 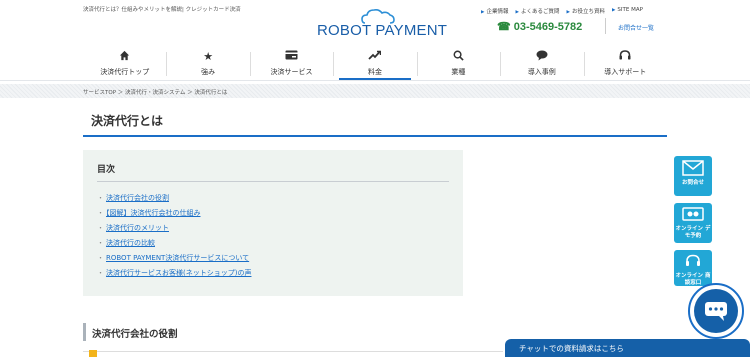 I want to click on list-item: 決済代行の比較, so click(x=174, y=243).